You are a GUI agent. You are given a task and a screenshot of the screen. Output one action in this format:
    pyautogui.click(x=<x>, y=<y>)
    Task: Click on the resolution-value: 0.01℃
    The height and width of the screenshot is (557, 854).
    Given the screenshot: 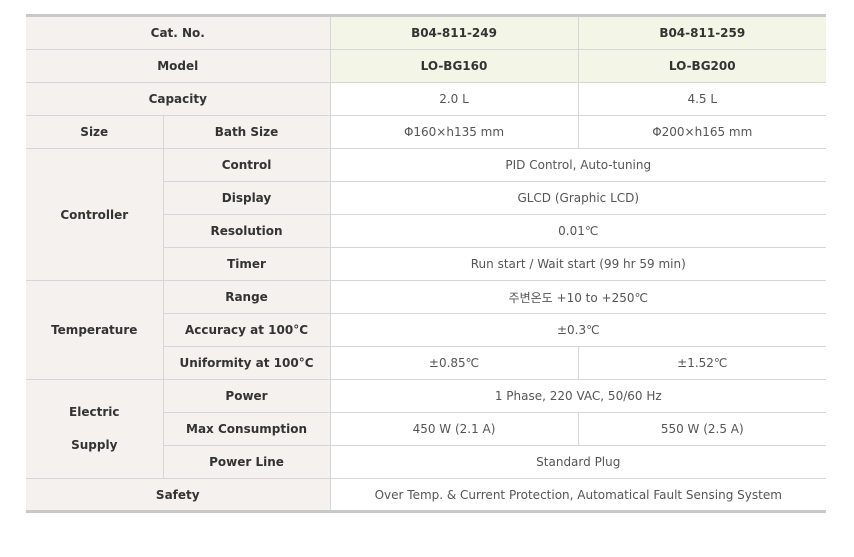 What is the action you would take?
    pyautogui.click(x=578, y=231)
    